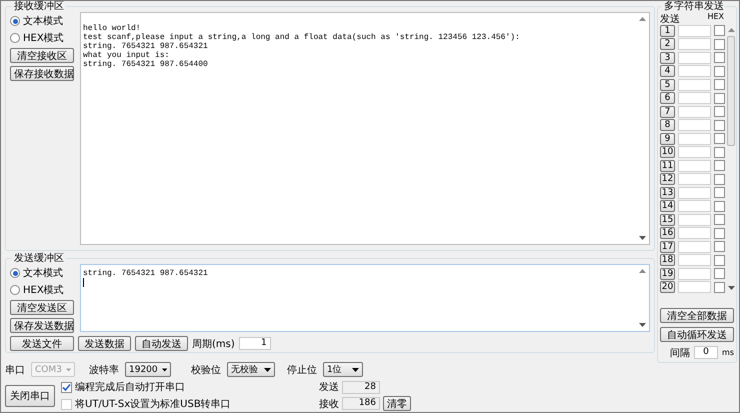  What do you see at coordinates (667, 152) in the screenshot?
I see `send-row-button: 10` at bounding box center [667, 152].